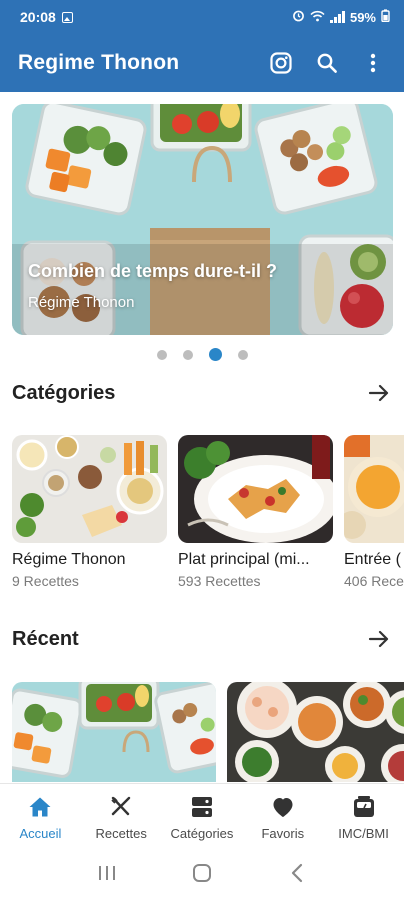 This screenshot has height=900, width=404. I want to click on category-card: Régime Thonon 9 Recettes, so click(89, 512).